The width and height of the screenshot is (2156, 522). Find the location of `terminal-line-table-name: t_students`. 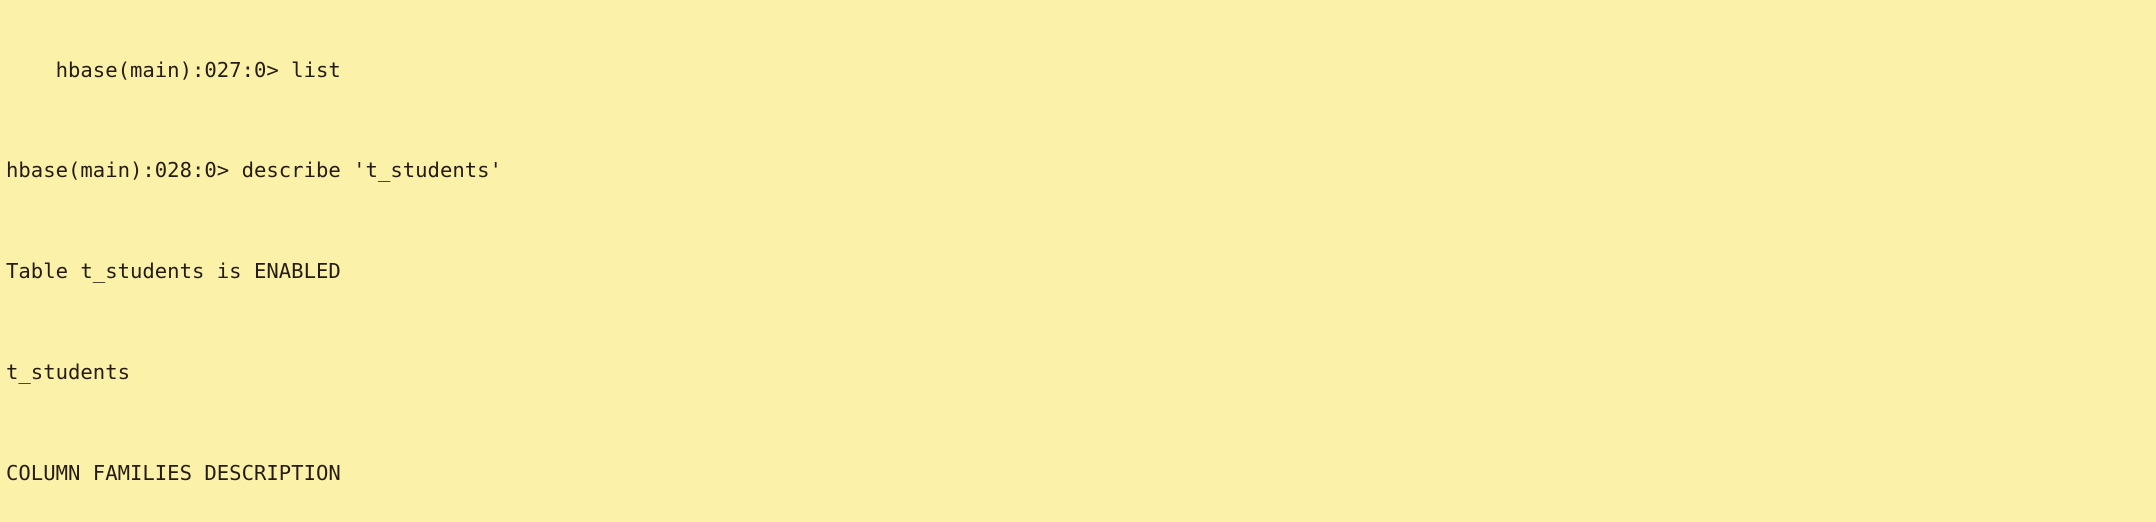

terminal-line-table-name: t_students is located at coordinates (68, 372).